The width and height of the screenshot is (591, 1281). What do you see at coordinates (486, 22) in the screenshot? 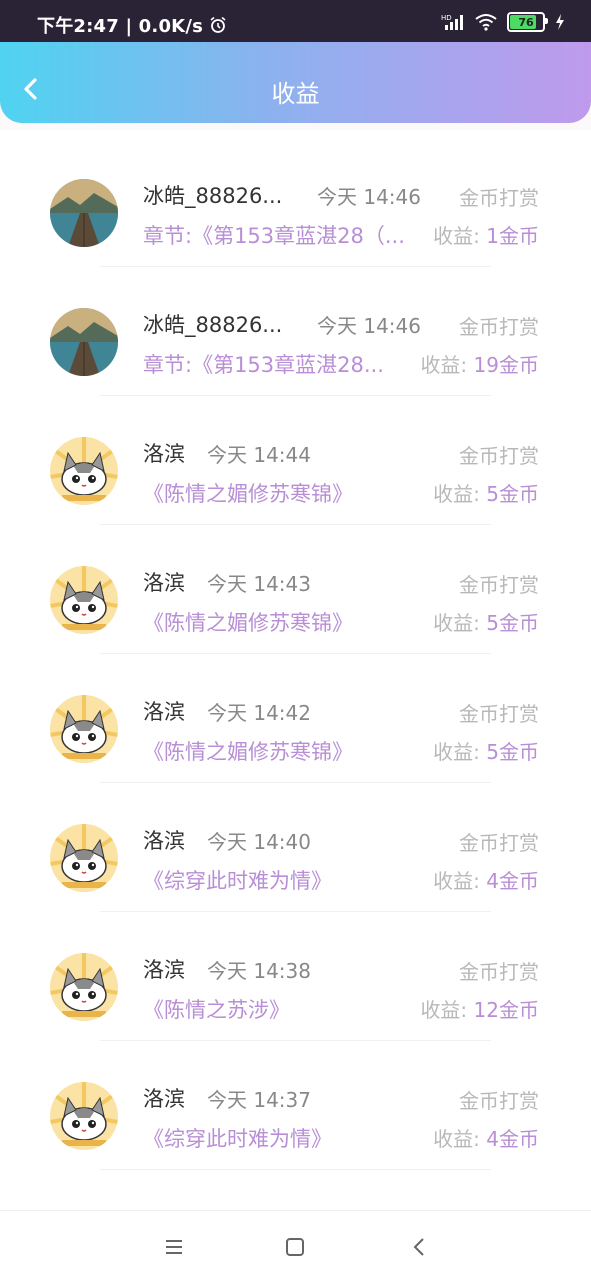
I see `wifi-icon` at bounding box center [486, 22].